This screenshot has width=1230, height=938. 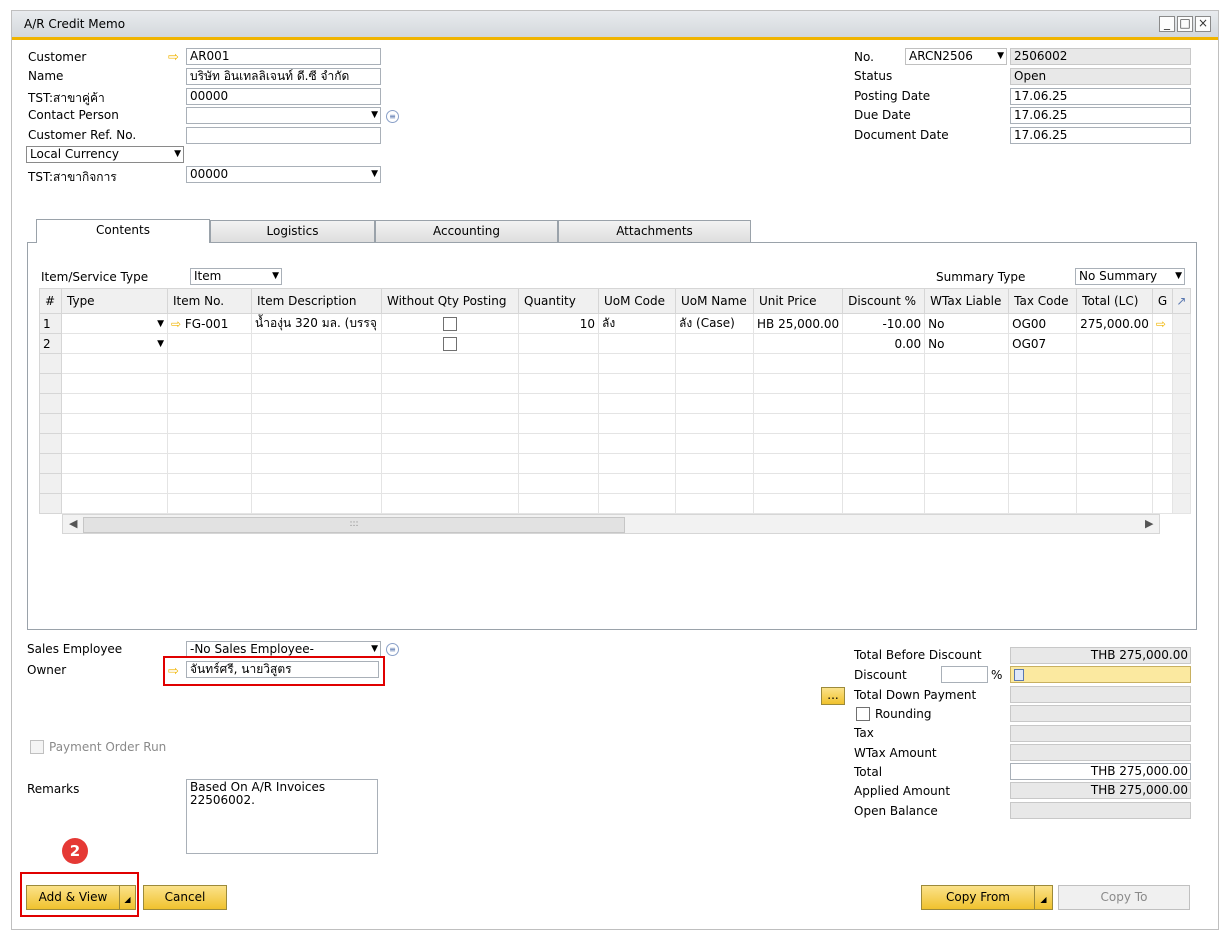 What do you see at coordinates (637, 323) in the screenshot?
I see `uom-code-cell: ลัง` at bounding box center [637, 323].